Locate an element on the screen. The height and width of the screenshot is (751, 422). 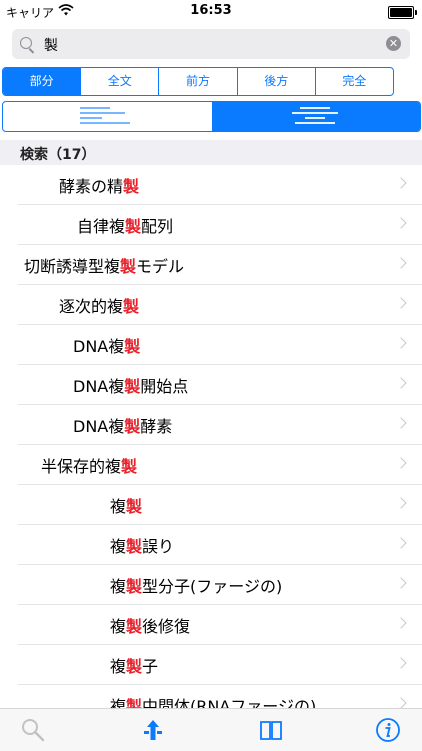
list-item: DNA複製開始点 is located at coordinates (211, 385).